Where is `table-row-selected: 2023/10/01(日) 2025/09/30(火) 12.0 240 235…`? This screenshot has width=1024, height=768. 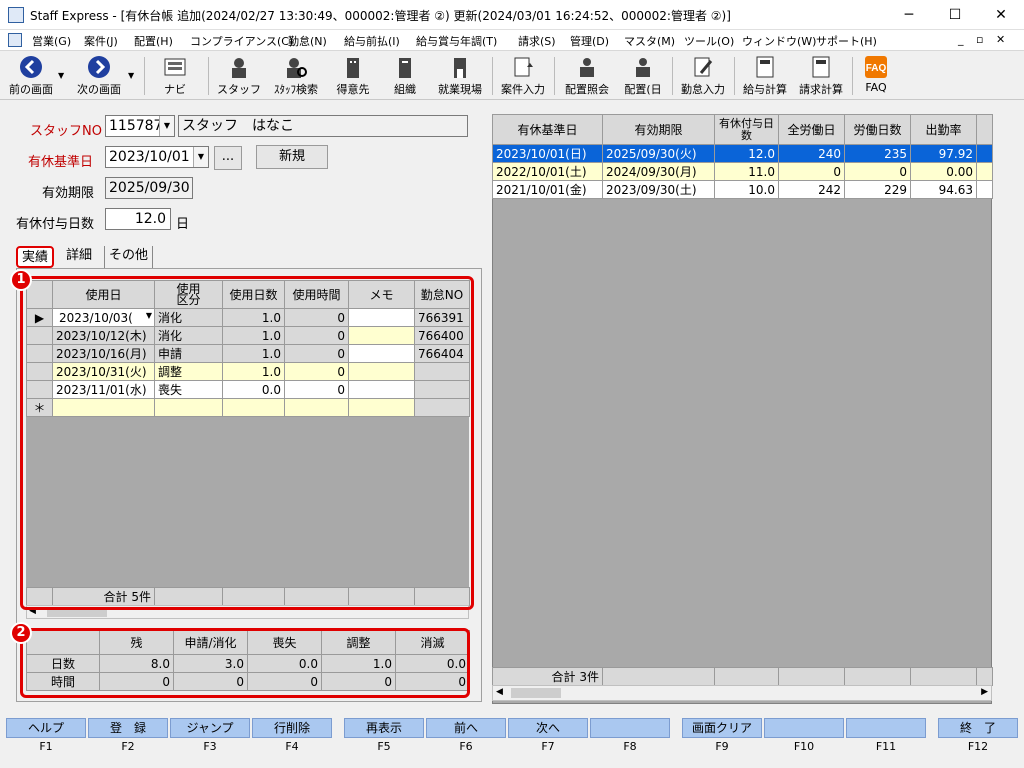 table-row-selected: 2023/10/01(日) 2025/09/30(火) 12.0 240 235… is located at coordinates (742, 153).